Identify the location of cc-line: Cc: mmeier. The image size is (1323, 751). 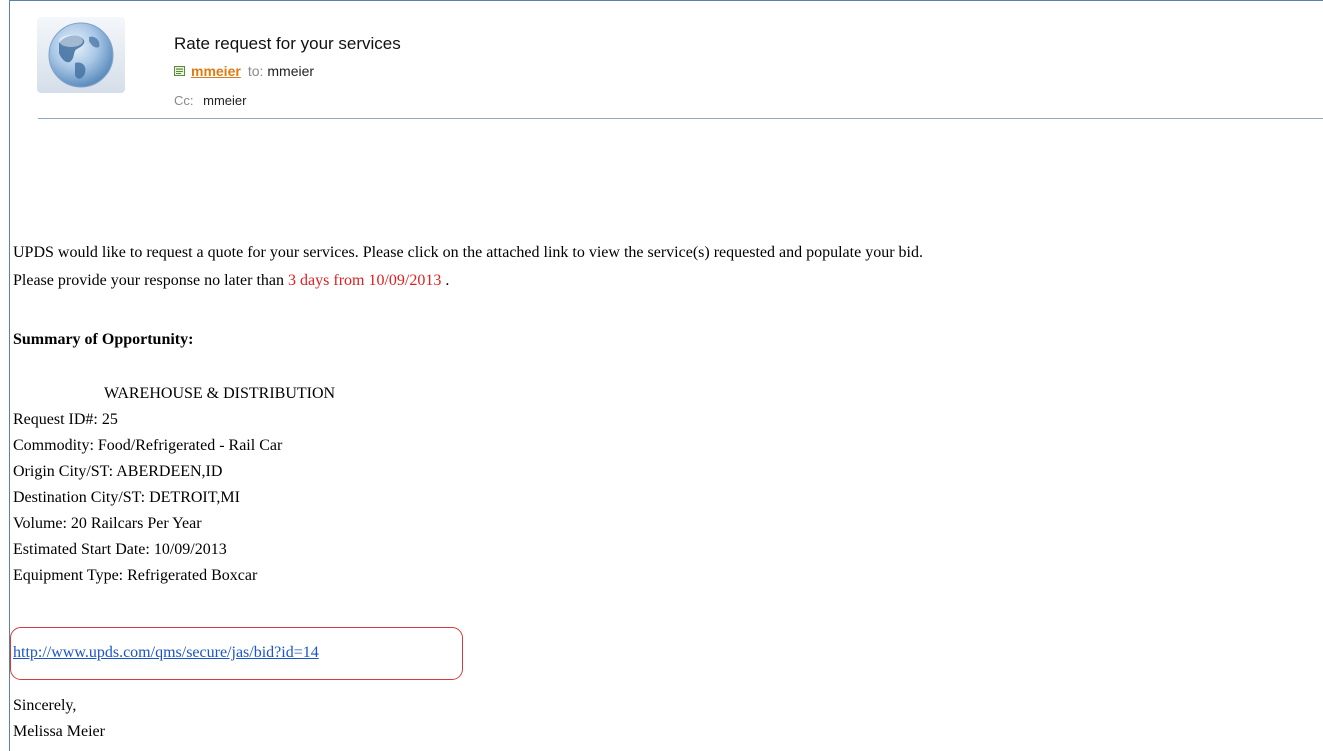
(210, 100).